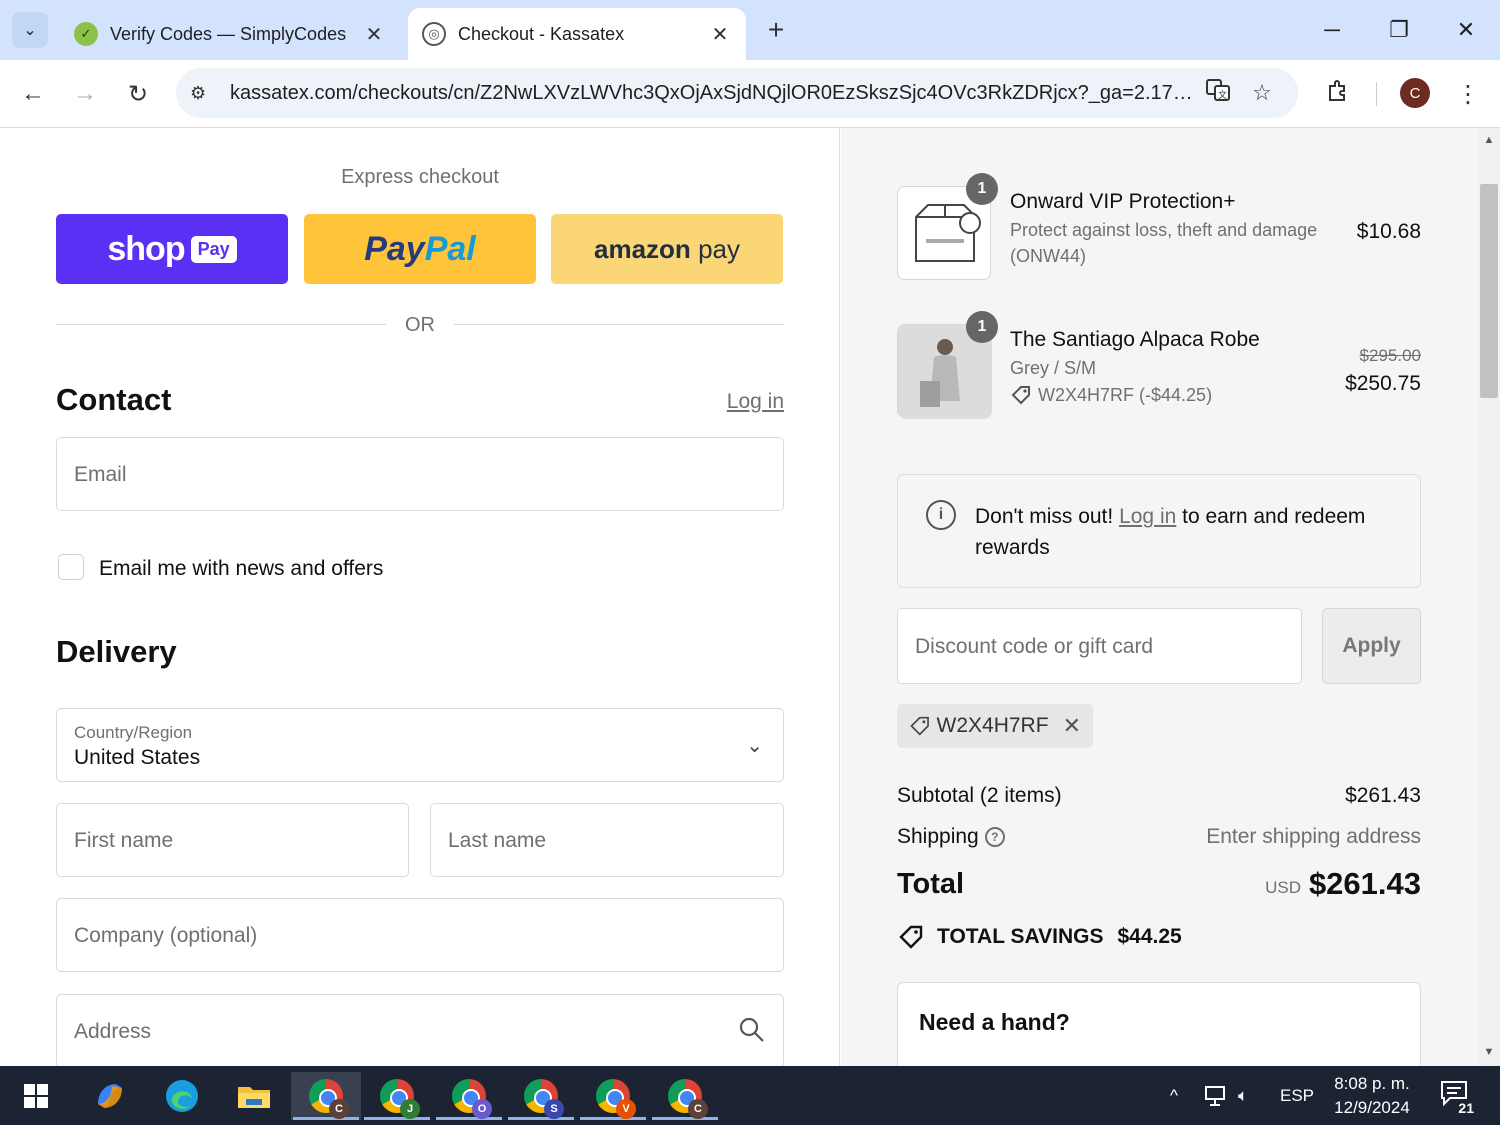  I want to click on help-panel: Need a hand?, so click(1159, 1024).